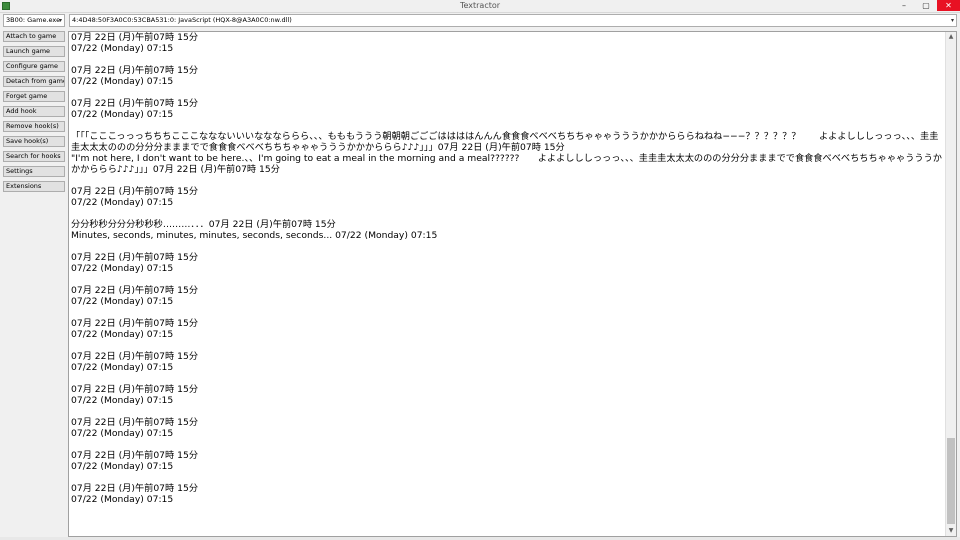 Image resolution: width=960 pixels, height=540 pixels. Describe the element at coordinates (34, 81) in the screenshot. I see `detach-from-game-button: Detach from game` at that location.